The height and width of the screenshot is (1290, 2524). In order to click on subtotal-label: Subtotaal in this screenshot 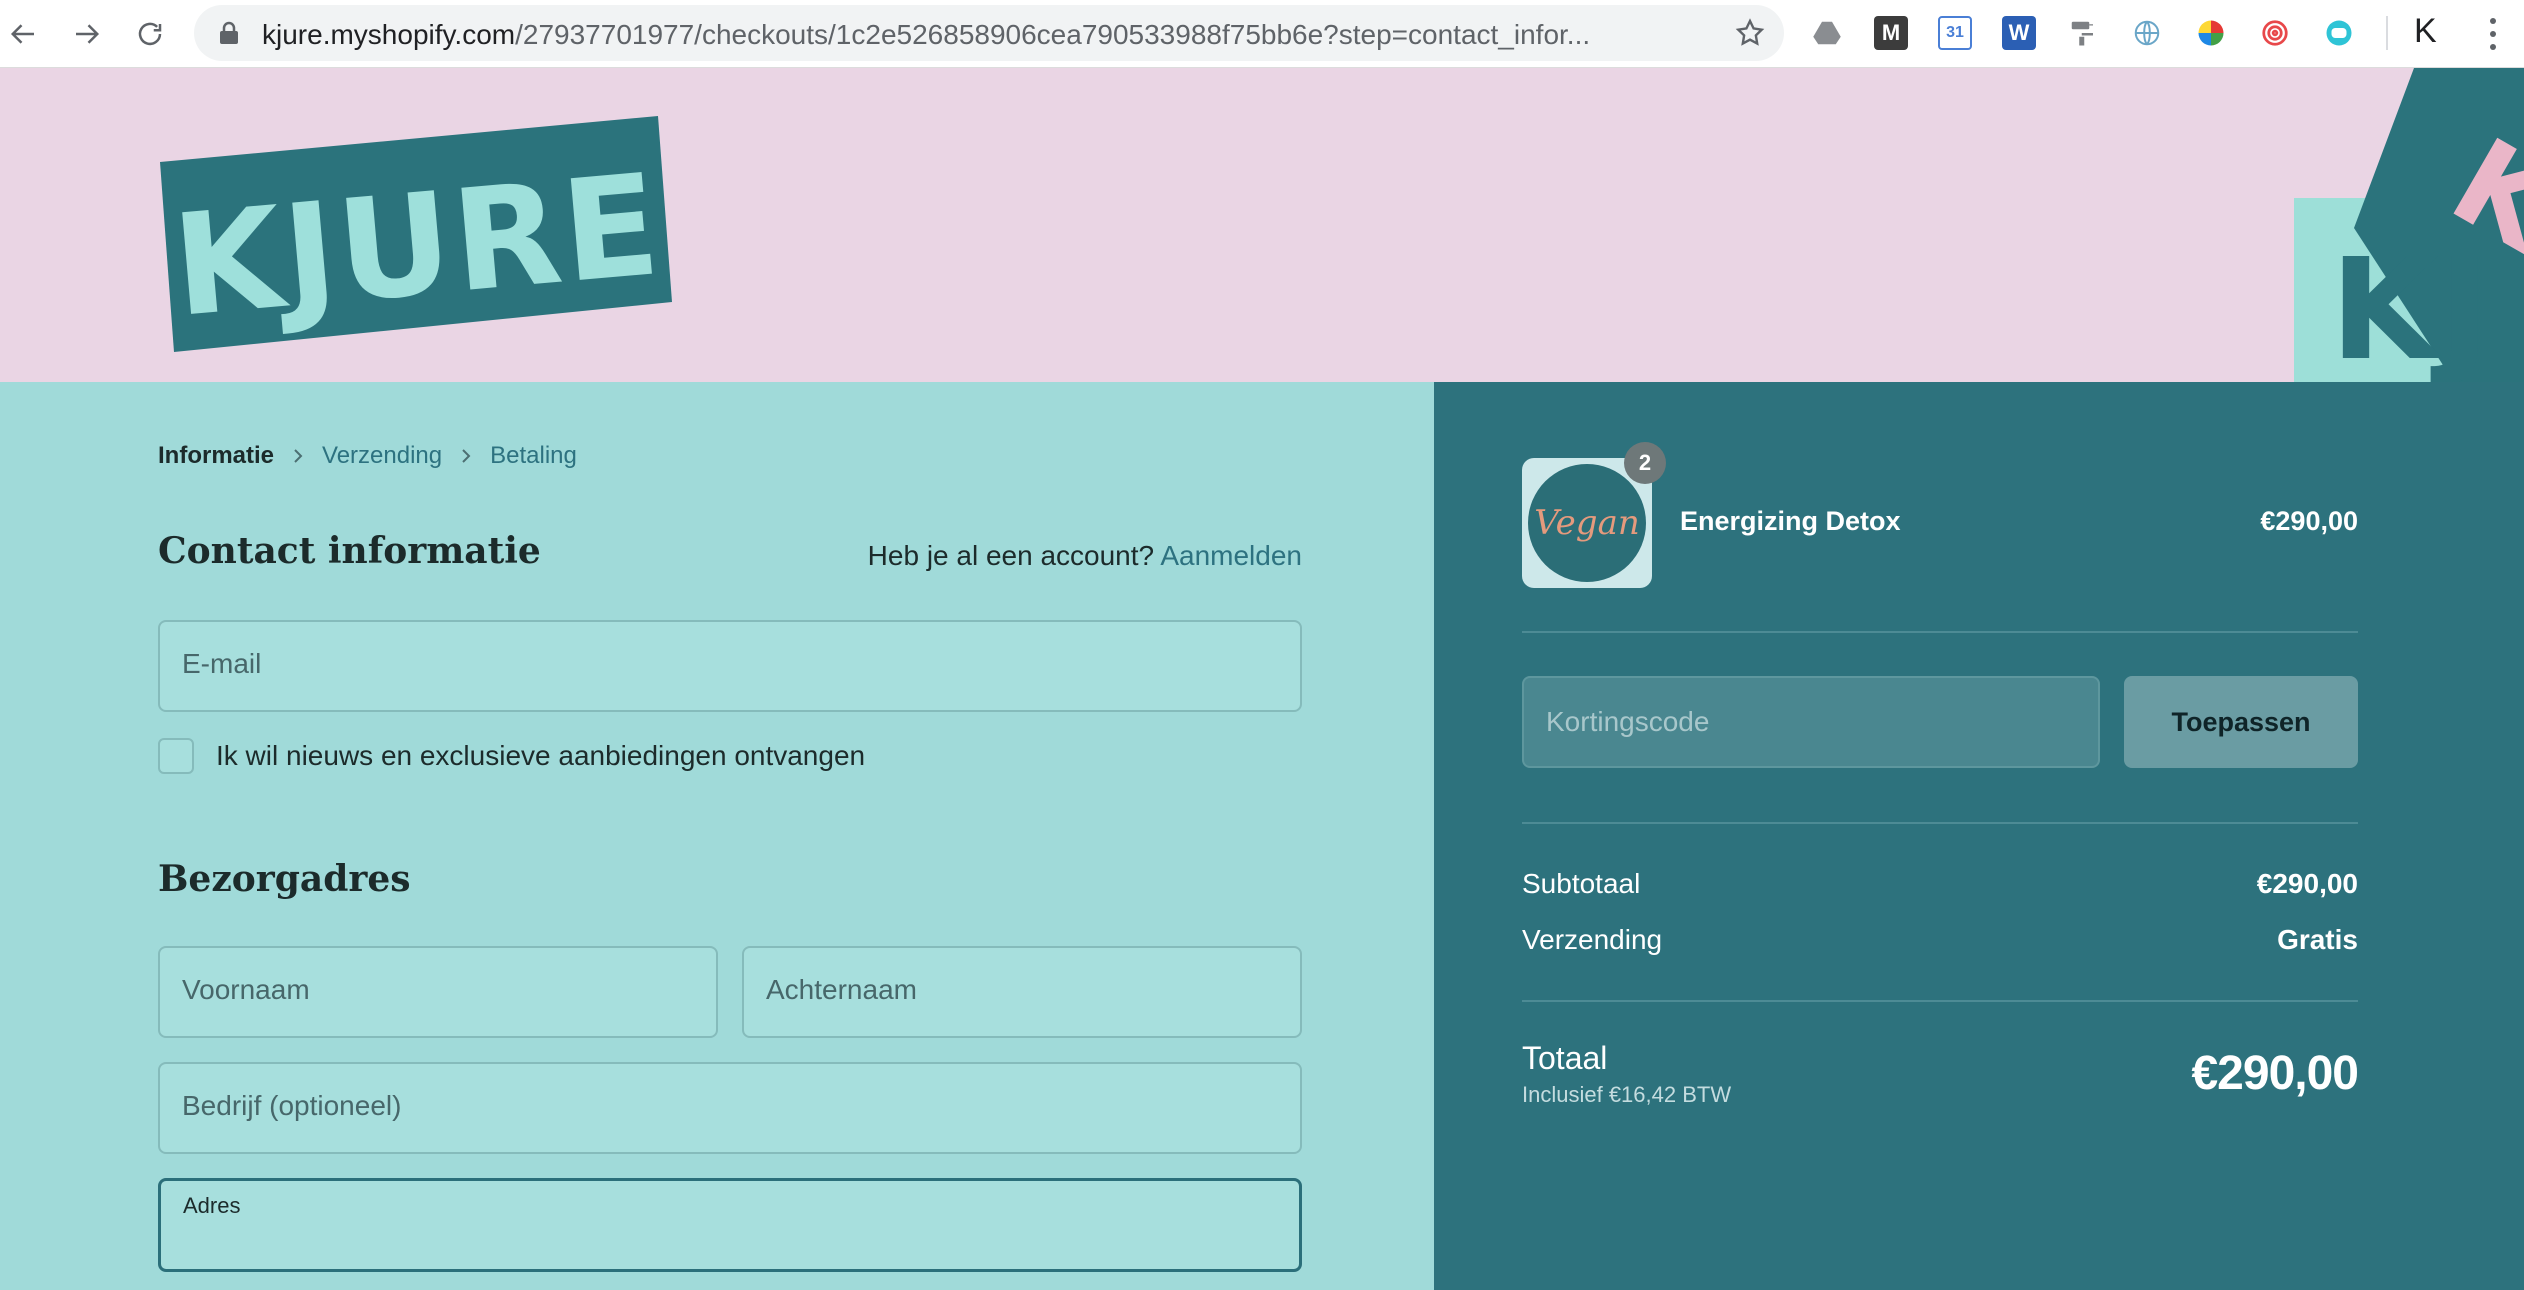, I will do `click(1581, 883)`.